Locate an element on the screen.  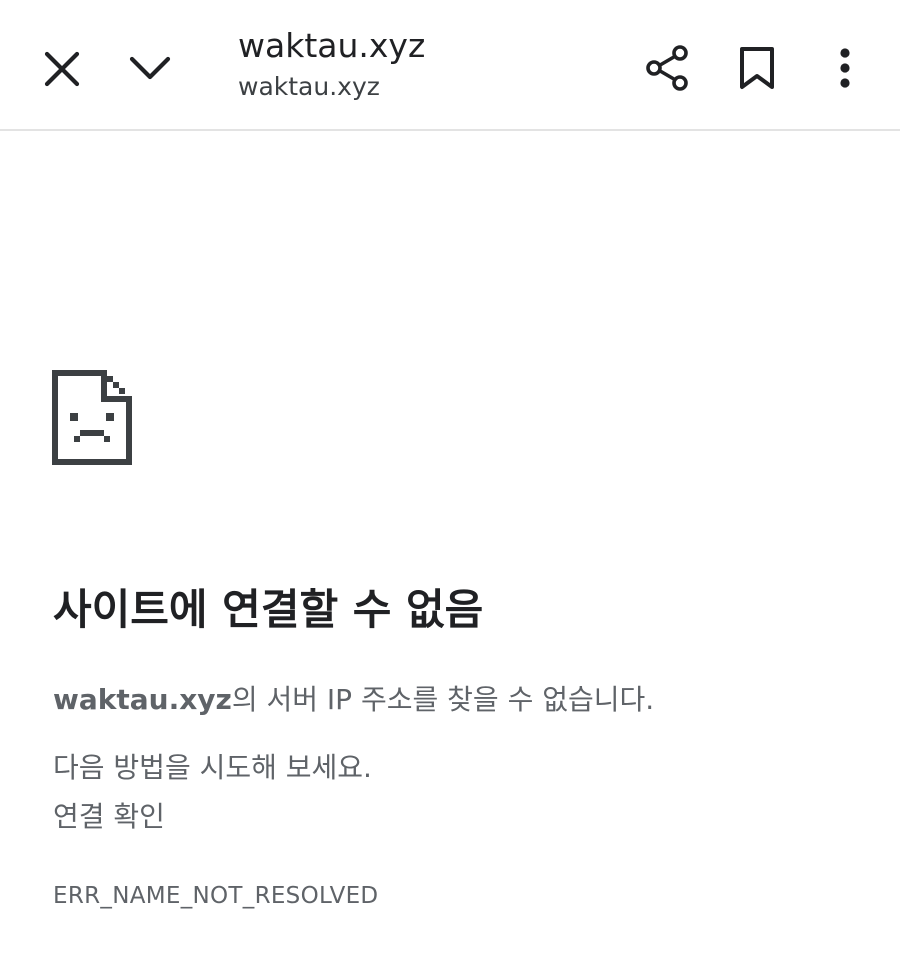
suggestion-item-check-connection: 연결 확인 is located at coordinates (109, 816).